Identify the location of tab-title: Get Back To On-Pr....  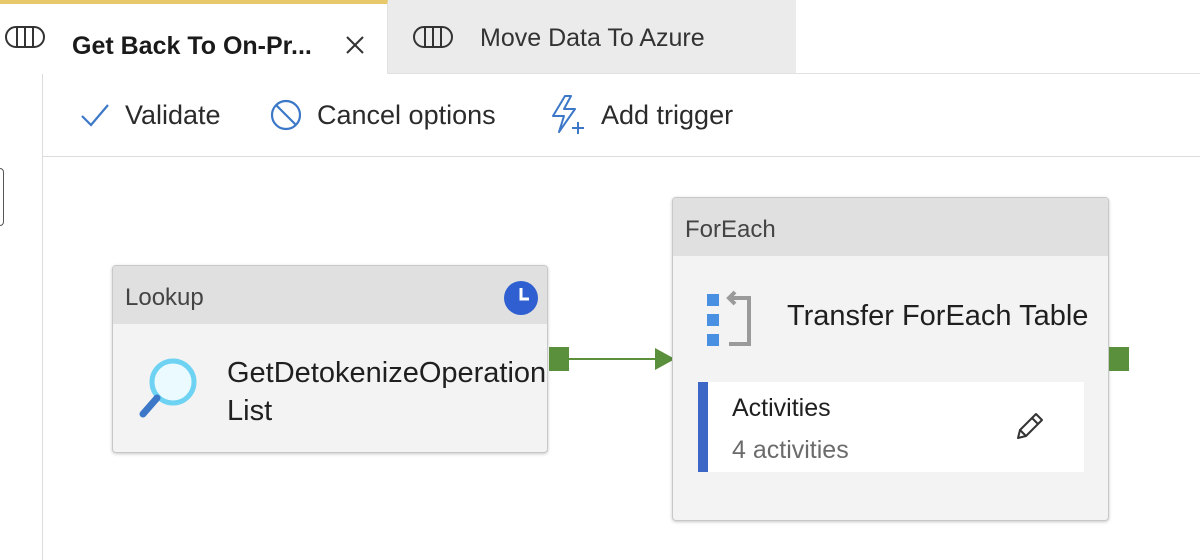
(192, 46).